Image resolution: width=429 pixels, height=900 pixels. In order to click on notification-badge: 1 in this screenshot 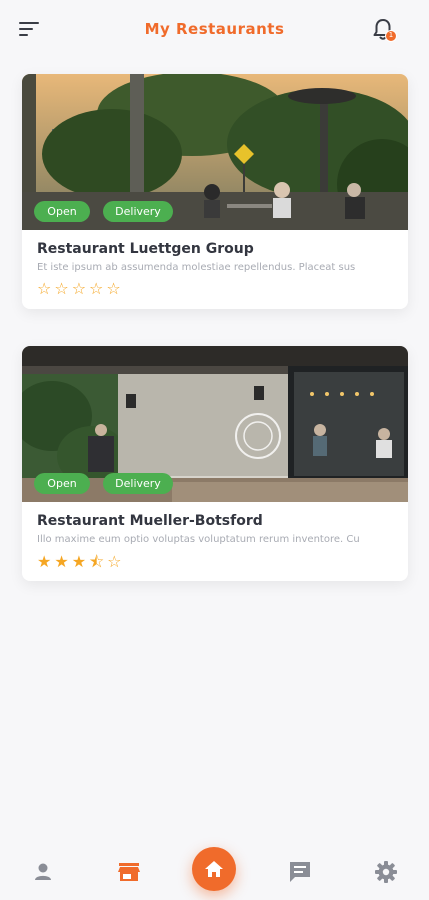, I will do `click(391, 36)`.